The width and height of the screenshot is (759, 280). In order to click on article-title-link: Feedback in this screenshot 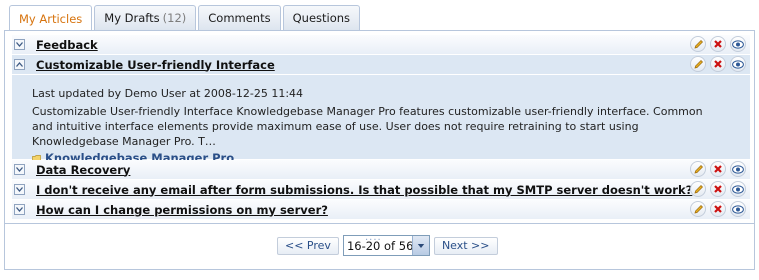, I will do `click(67, 45)`.